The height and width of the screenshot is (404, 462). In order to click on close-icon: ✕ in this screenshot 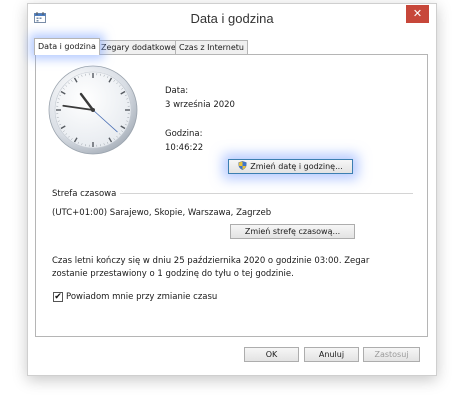, I will do `click(417, 13)`.